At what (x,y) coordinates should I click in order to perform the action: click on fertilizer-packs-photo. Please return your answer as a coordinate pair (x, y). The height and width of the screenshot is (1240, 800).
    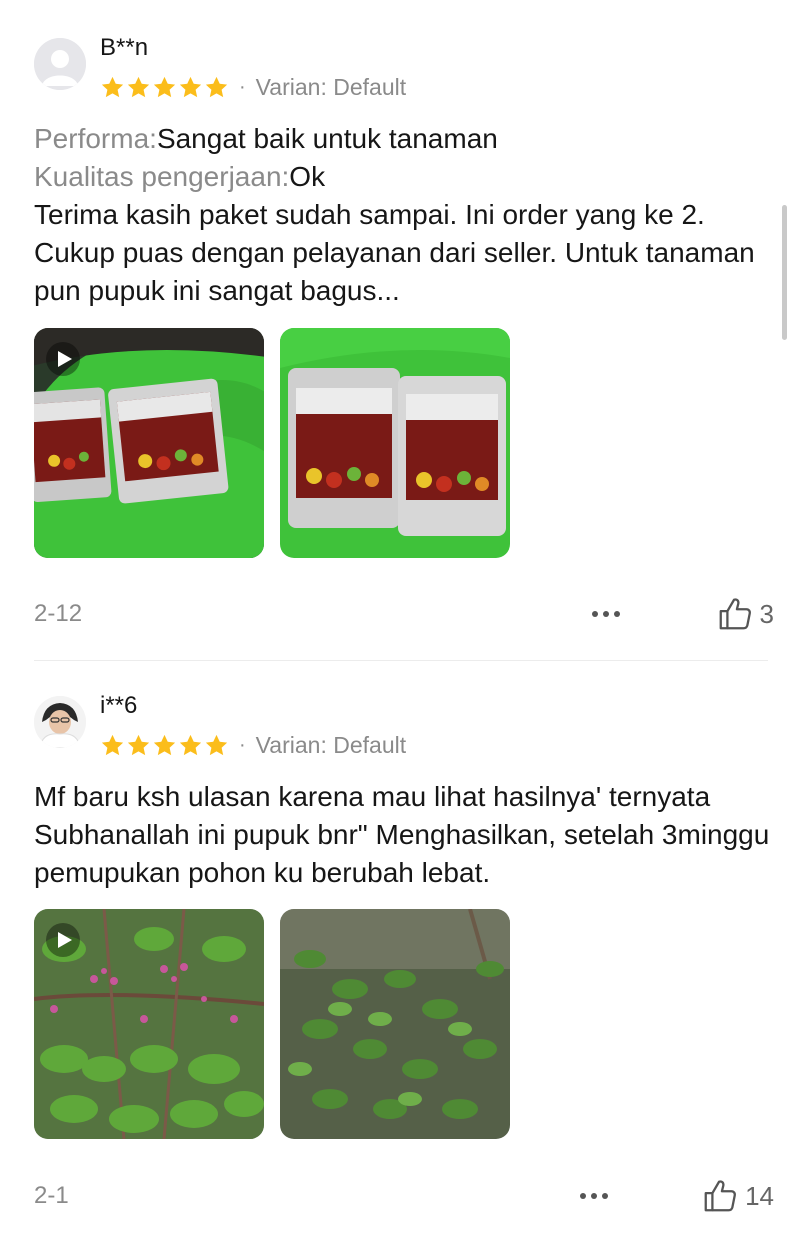
    Looking at the image, I should click on (395, 443).